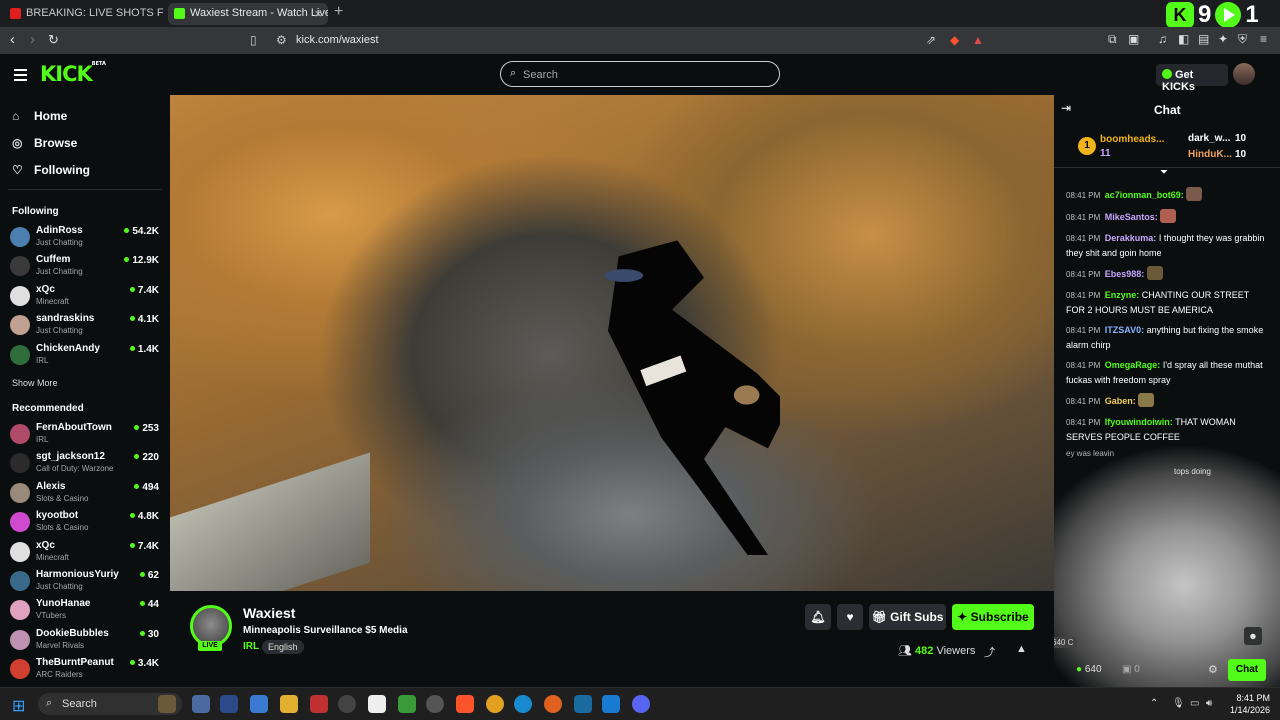  What do you see at coordinates (167, 704) in the screenshot?
I see `widgets-icon` at bounding box center [167, 704].